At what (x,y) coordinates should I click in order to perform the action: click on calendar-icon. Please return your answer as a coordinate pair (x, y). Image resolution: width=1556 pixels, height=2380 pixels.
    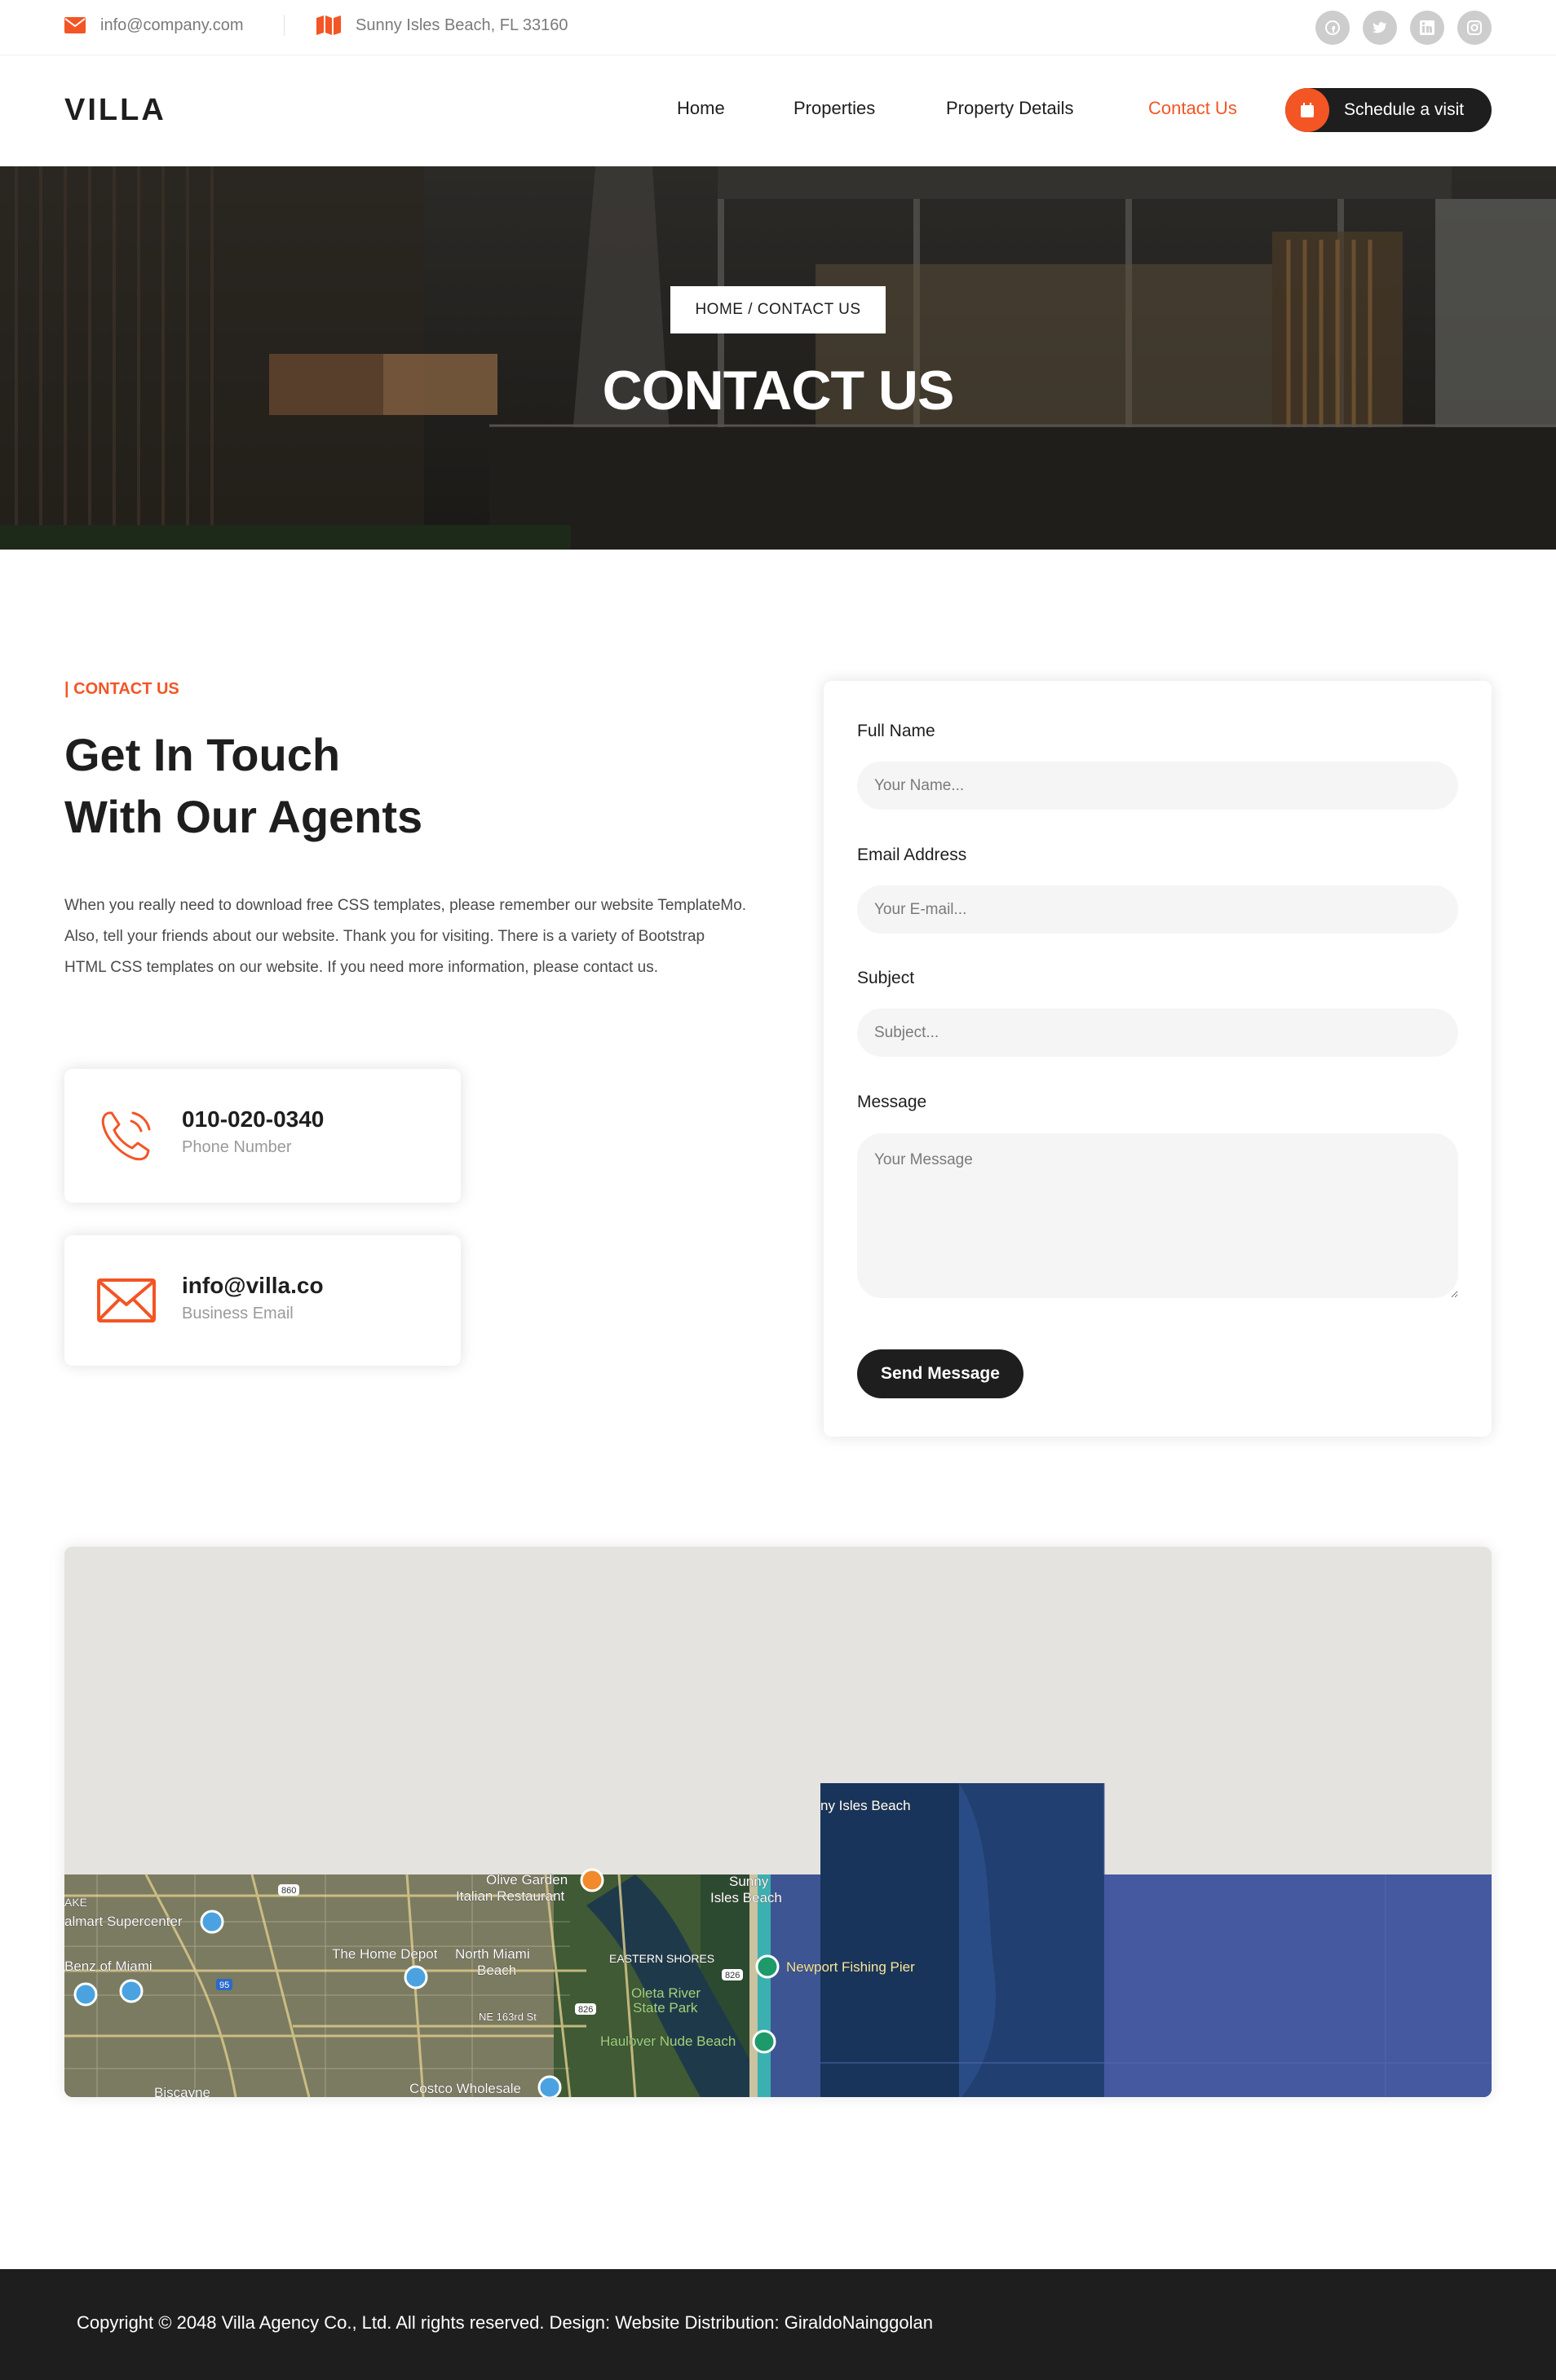
    Looking at the image, I should click on (1307, 110).